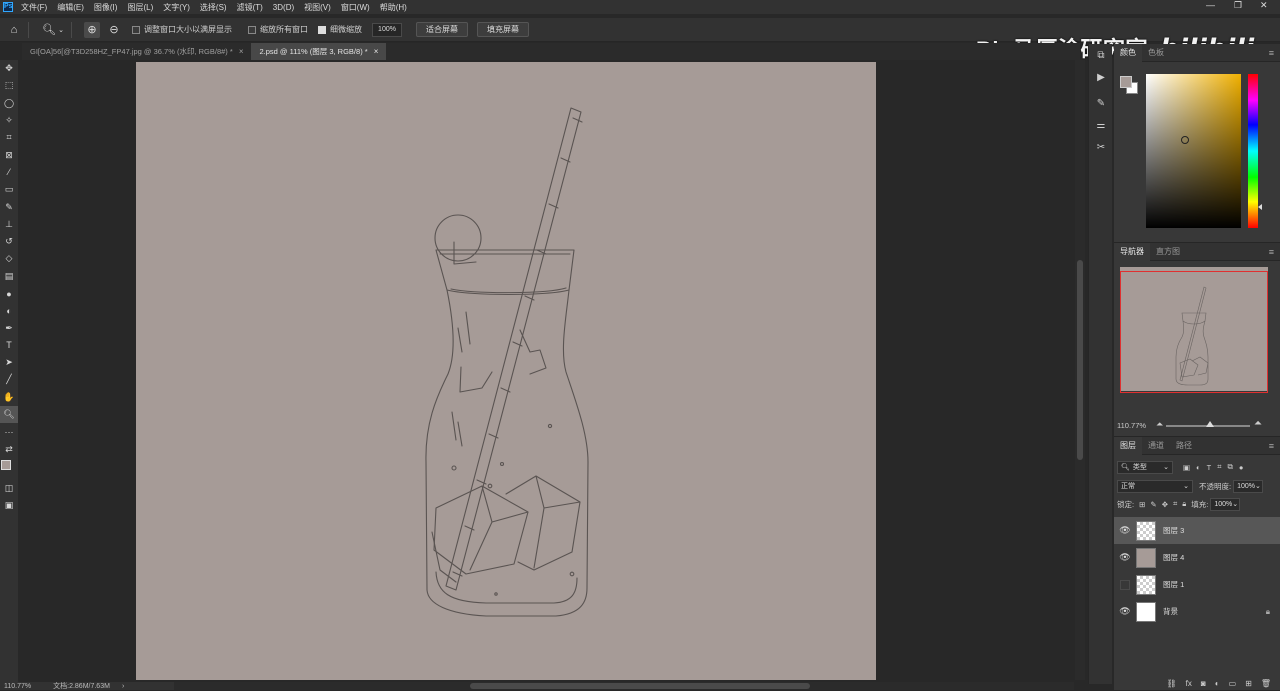 The height and width of the screenshot is (691, 1280). What do you see at coordinates (1142, 504) in the screenshot?
I see `lock-transparent-icon: ⊞` at bounding box center [1142, 504].